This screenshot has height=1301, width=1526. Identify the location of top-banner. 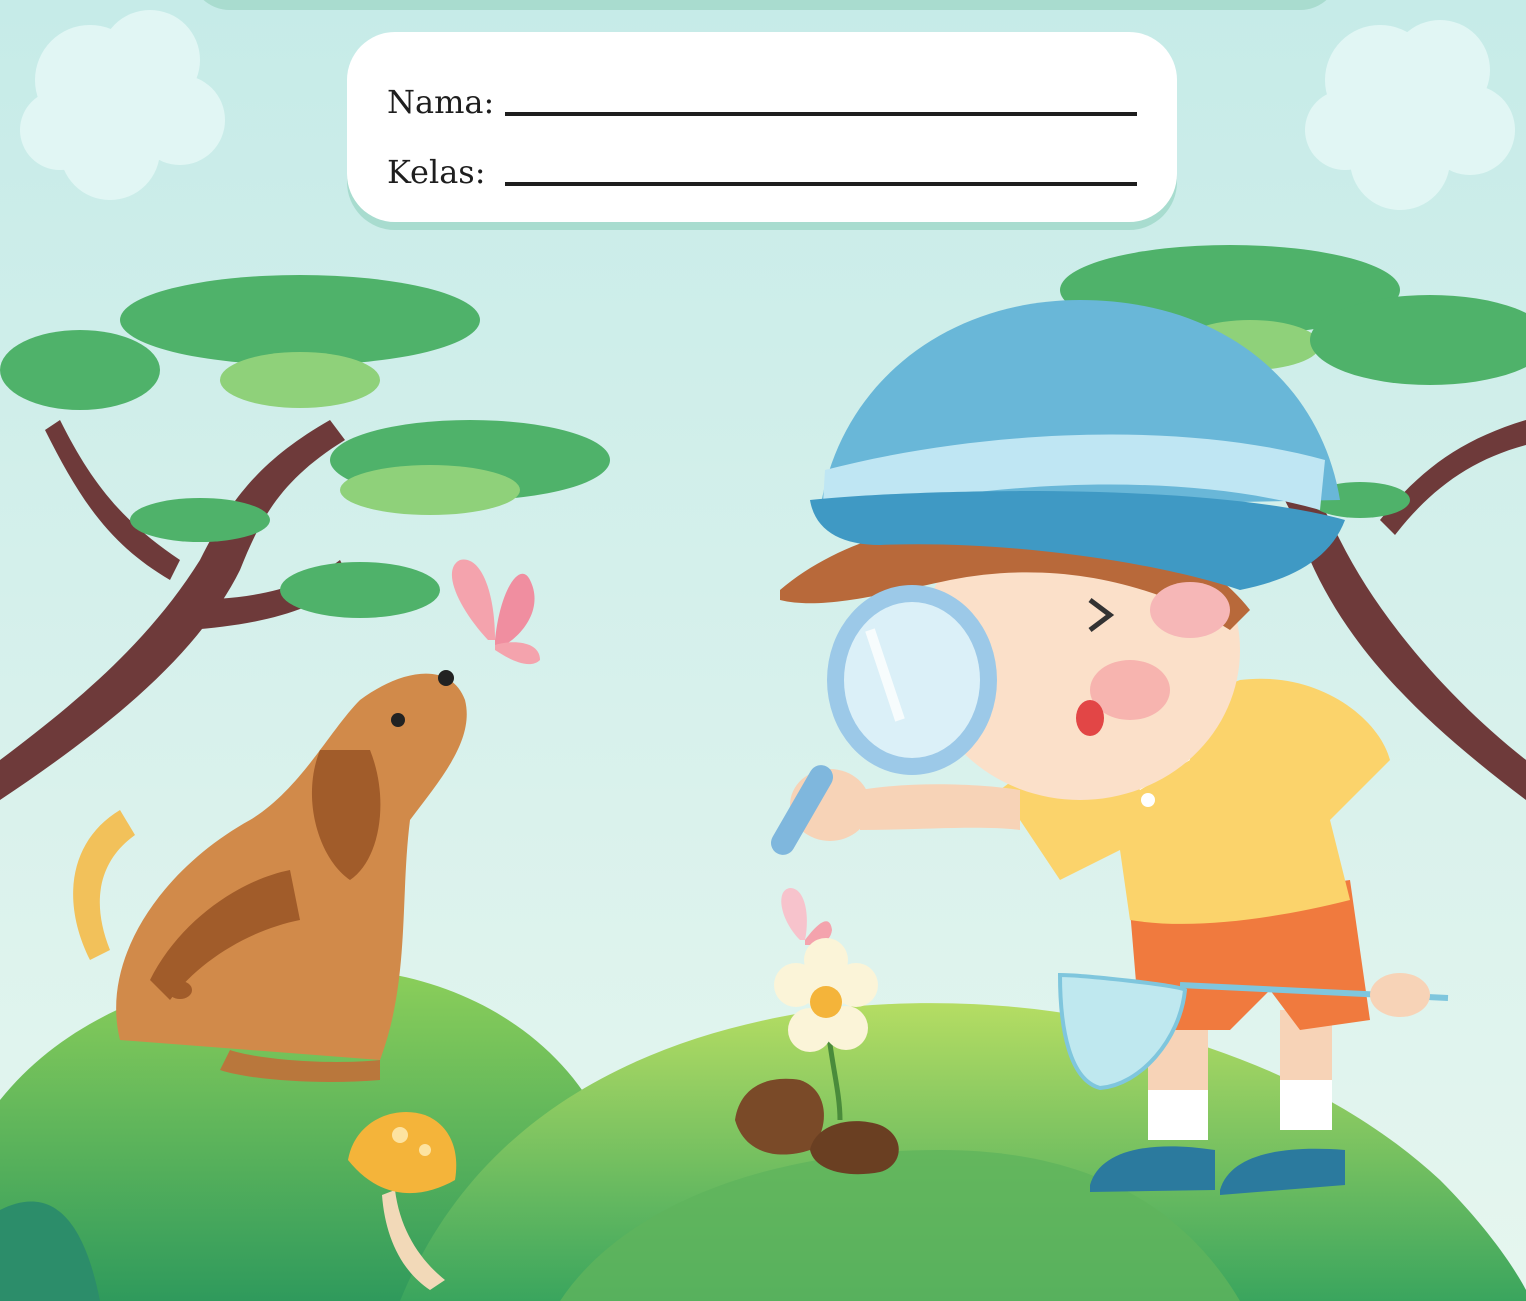
(765, 5).